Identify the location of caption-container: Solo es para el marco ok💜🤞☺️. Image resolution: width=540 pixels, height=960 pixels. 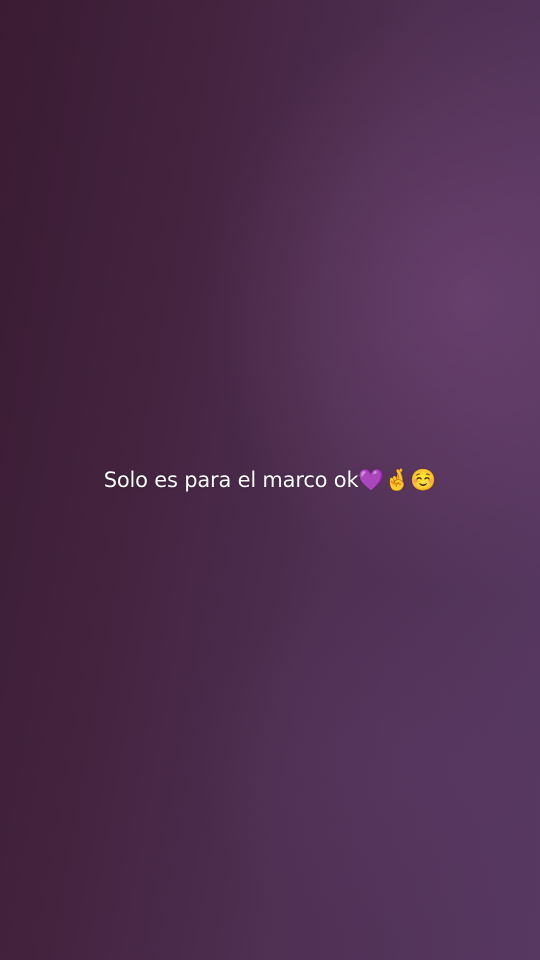
(270, 480).